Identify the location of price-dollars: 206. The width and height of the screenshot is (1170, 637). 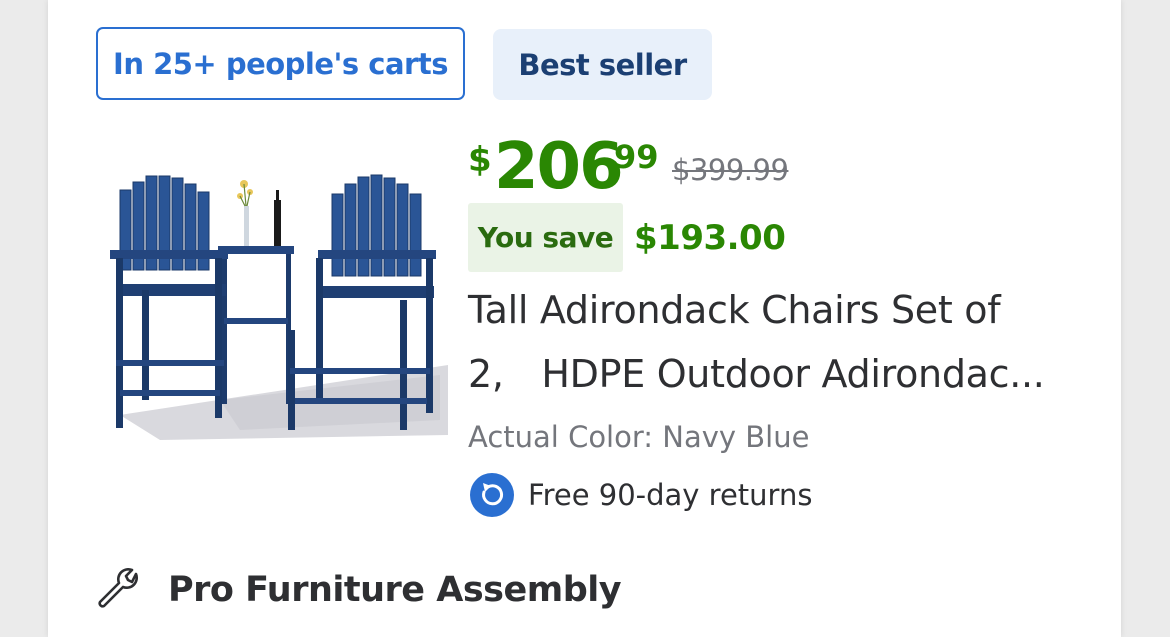
(559, 167).